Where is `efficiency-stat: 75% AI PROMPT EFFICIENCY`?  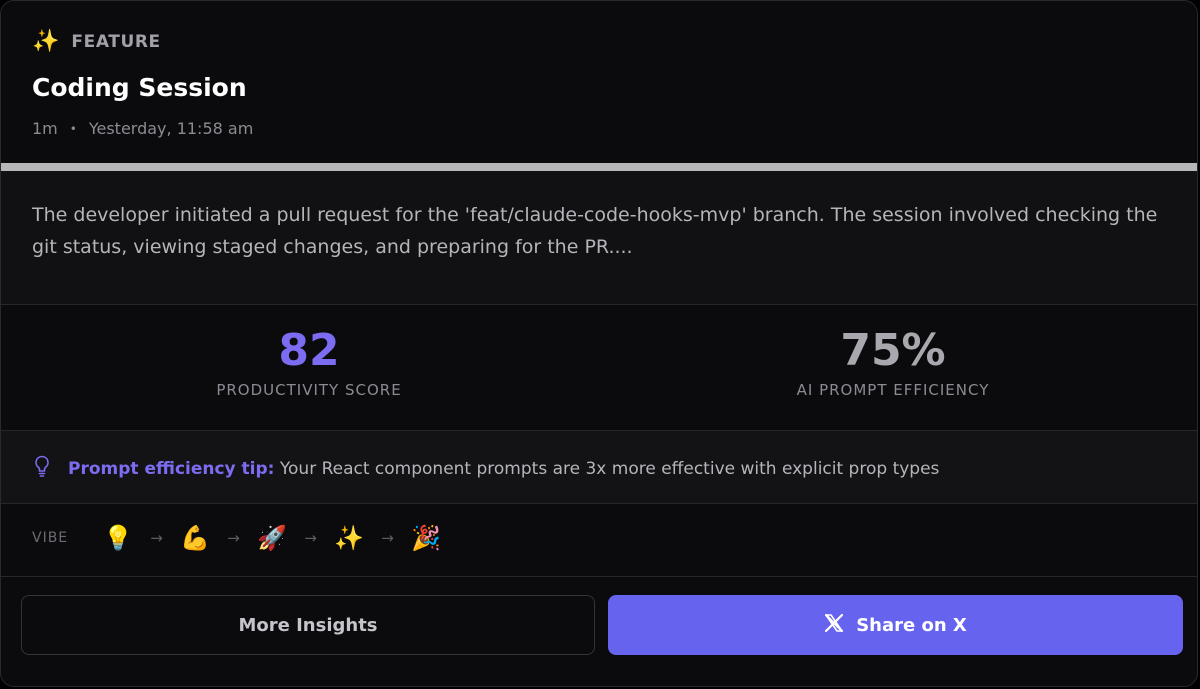
efficiency-stat: 75% AI PROMPT EFFICIENCY is located at coordinates (893, 362).